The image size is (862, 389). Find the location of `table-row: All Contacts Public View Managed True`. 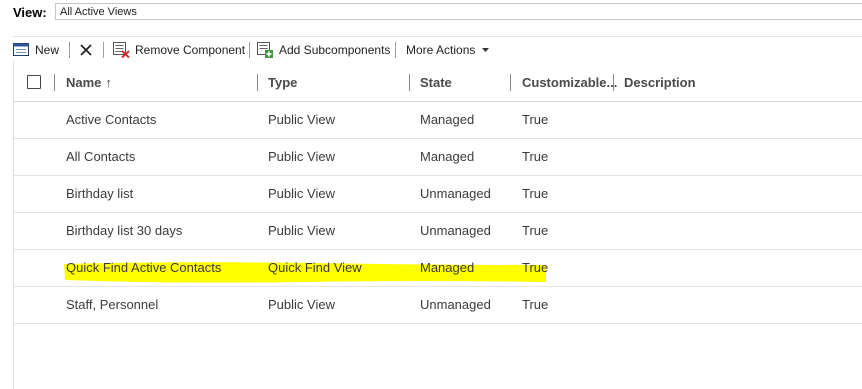

table-row: All Contacts Public View Managed True is located at coordinates (438, 157).